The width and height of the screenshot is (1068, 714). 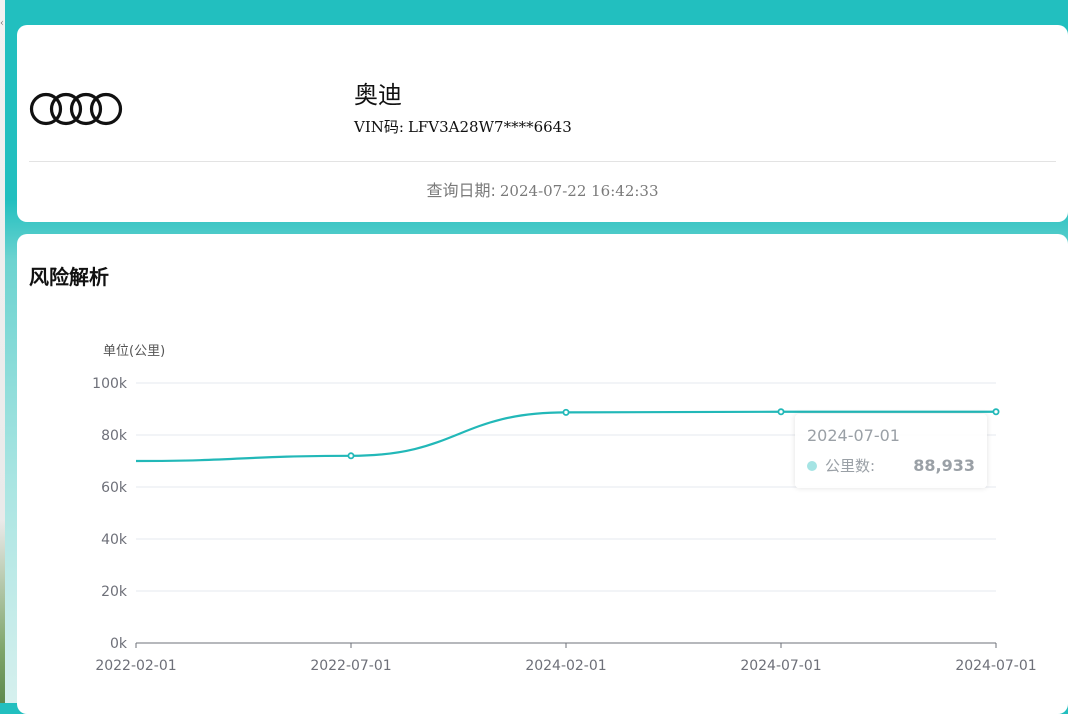 I want to click on vin-line: VIN码: LFV3A28W7****6643, so click(x=463, y=126).